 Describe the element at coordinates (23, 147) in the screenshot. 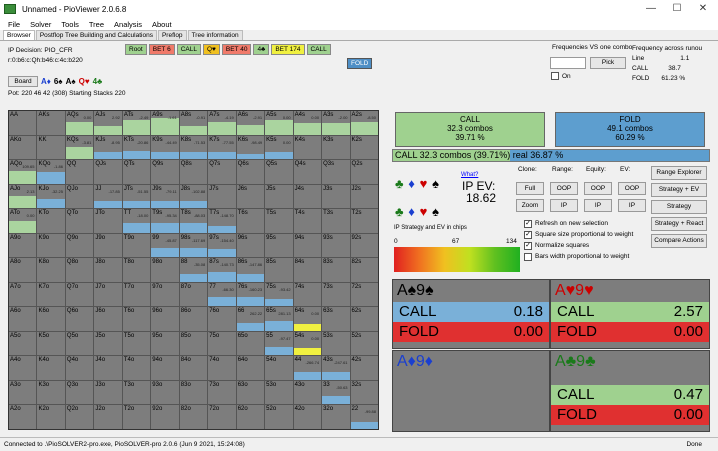

I see `hand-cell: AKo` at that location.